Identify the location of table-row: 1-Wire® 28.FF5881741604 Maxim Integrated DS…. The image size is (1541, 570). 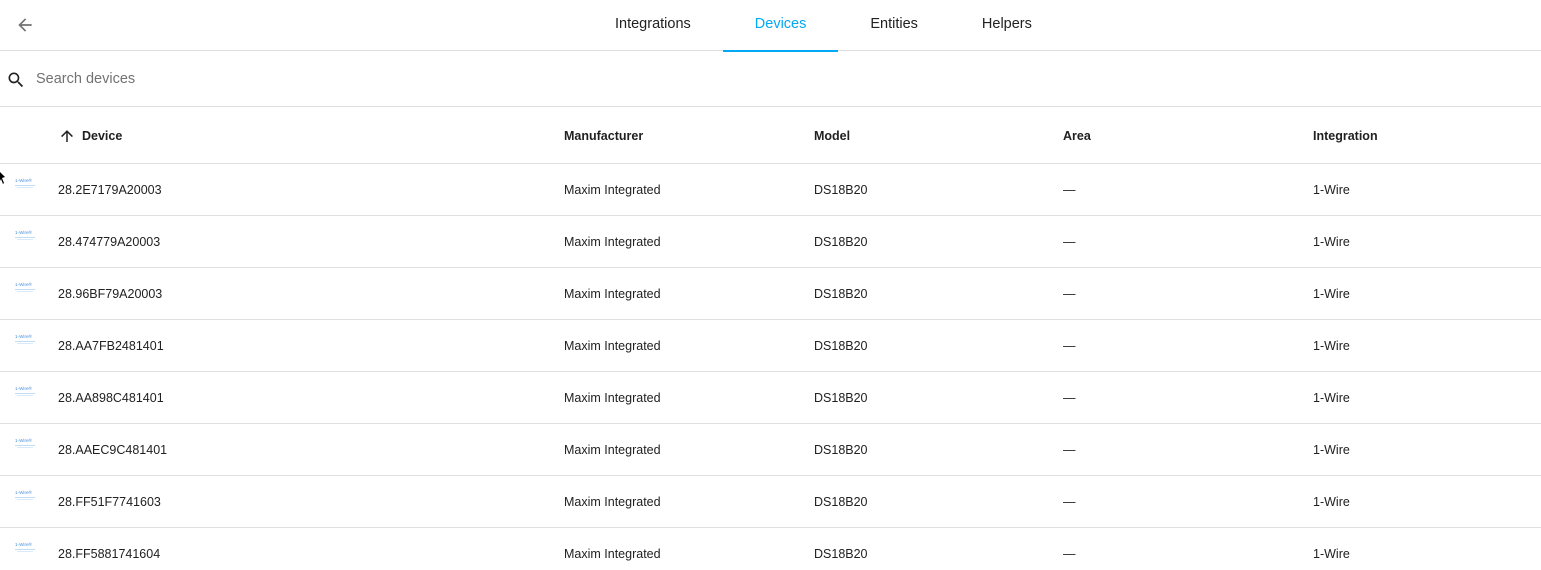
(770, 549).